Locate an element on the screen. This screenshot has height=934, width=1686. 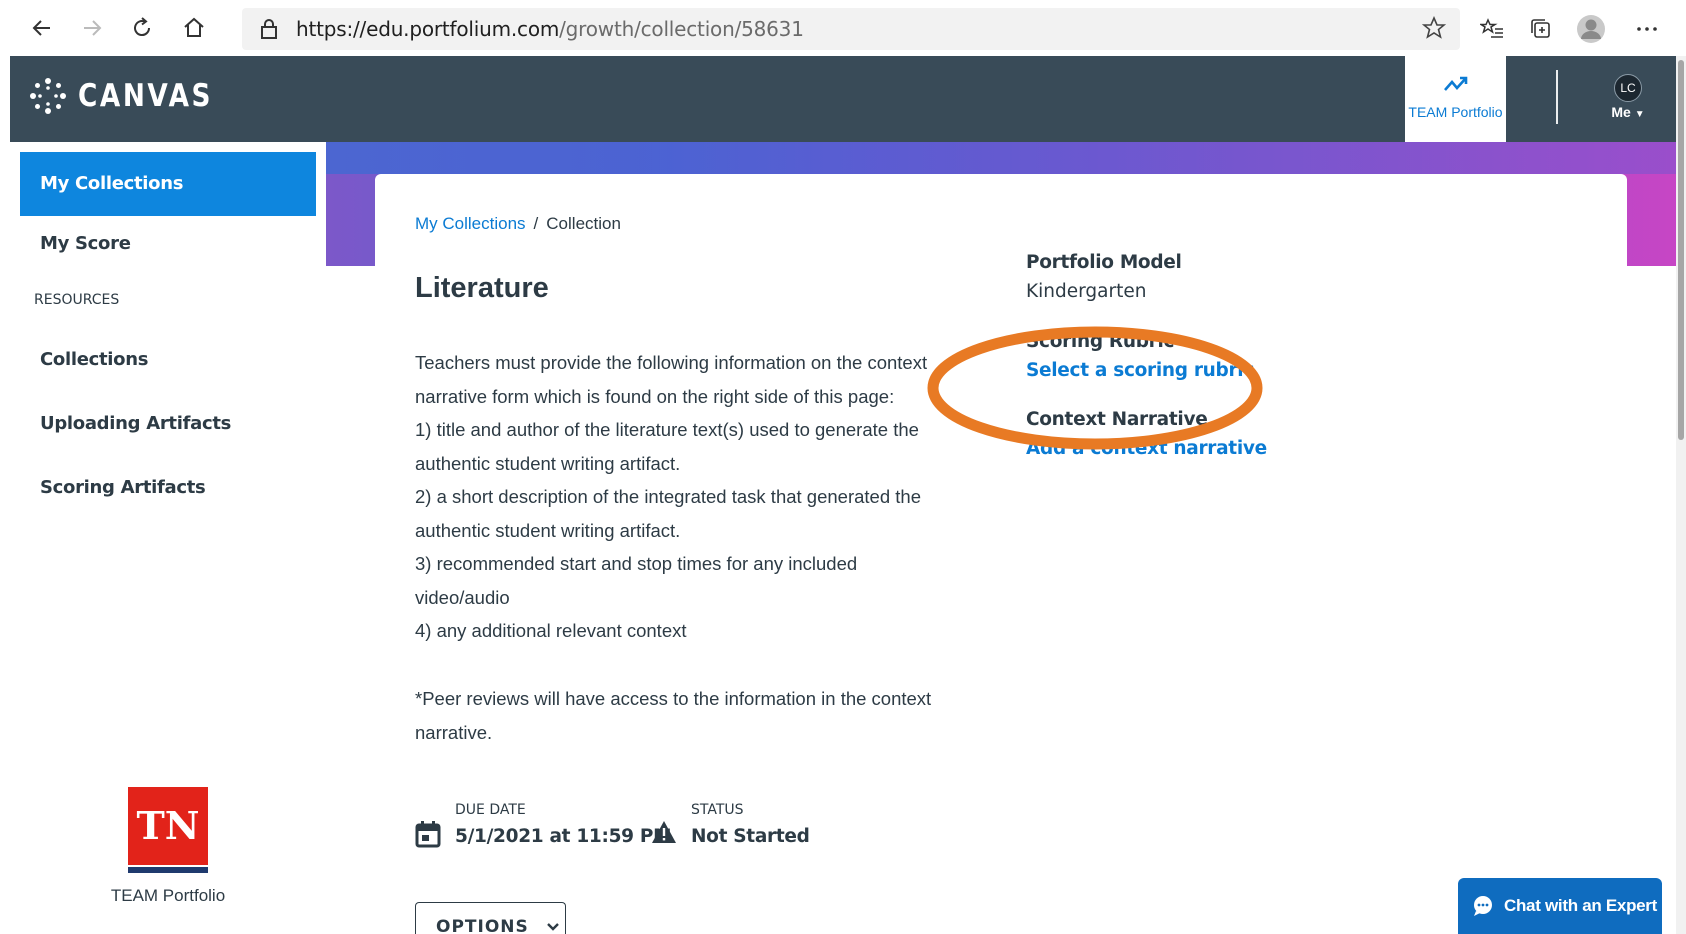
options-button: OPTIONS is located at coordinates (490, 918).